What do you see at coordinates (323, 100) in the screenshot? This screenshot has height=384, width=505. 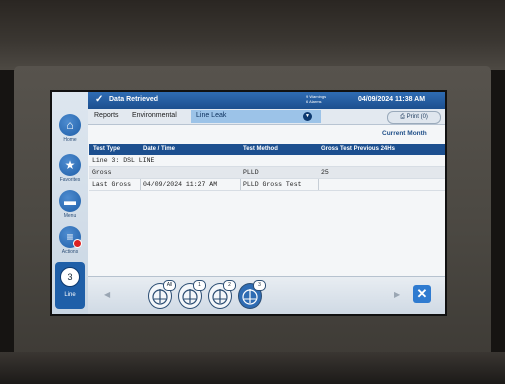 I see `alarm-summary: 9 Warnings 6 Alarms` at bounding box center [323, 100].